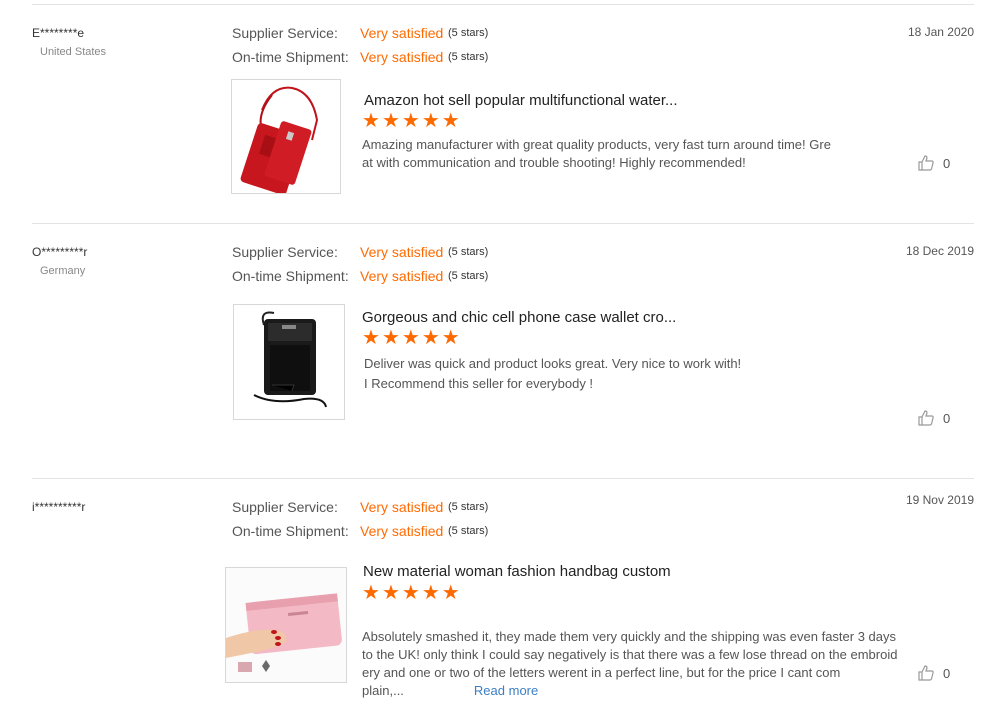  Describe the element at coordinates (939, 500) in the screenshot. I see `review-date: 19 Nov 2019` at that location.